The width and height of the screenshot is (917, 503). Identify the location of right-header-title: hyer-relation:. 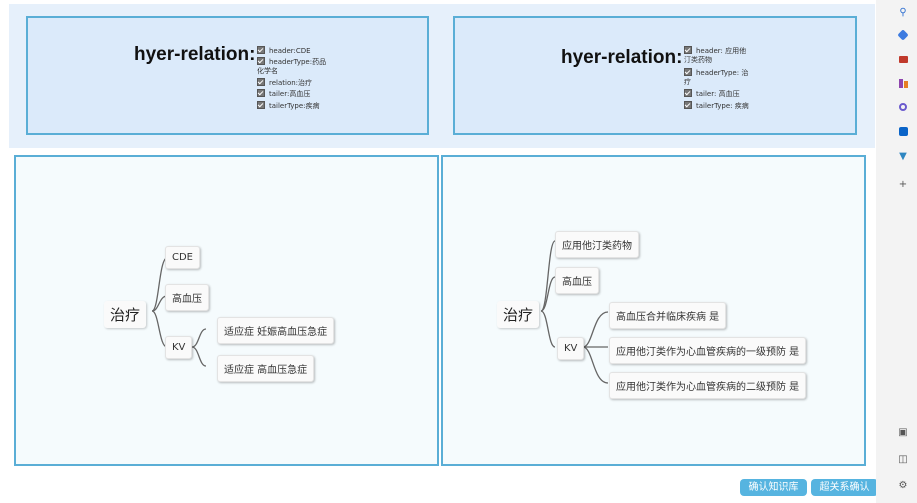
(622, 57).